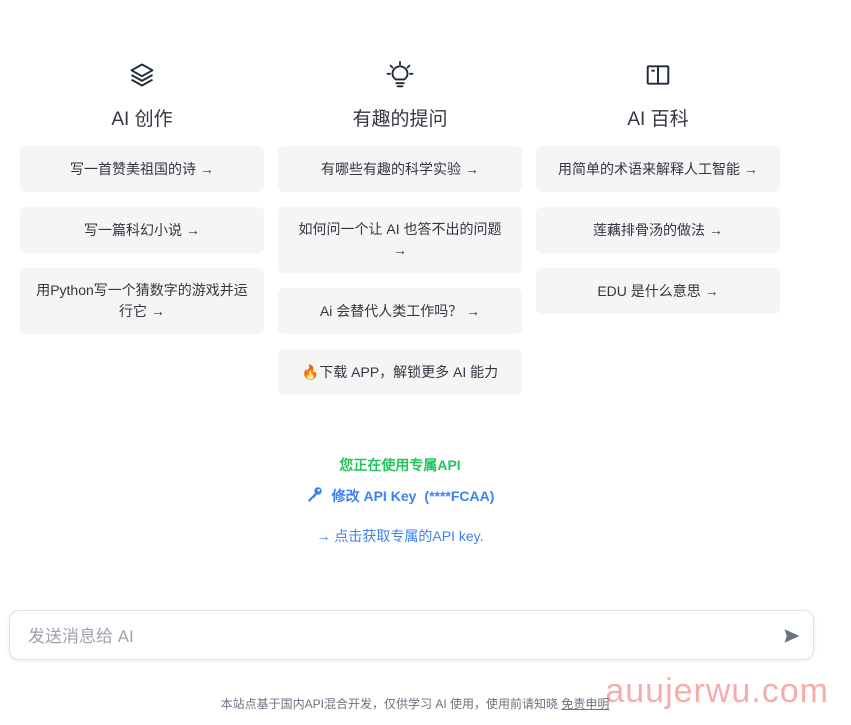 The height and width of the screenshot is (725, 851). Describe the element at coordinates (400, 465) in the screenshot. I see `api-status-text: 您正在使用专属API` at that location.